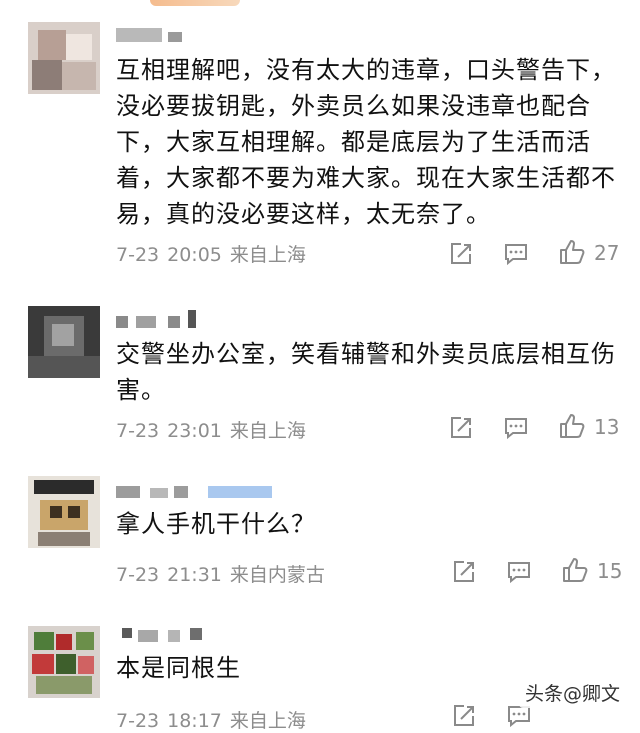  What do you see at coordinates (194, 431) in the screenshot?
I see `comment-time: 23:01` at bounding box center [194, 431].